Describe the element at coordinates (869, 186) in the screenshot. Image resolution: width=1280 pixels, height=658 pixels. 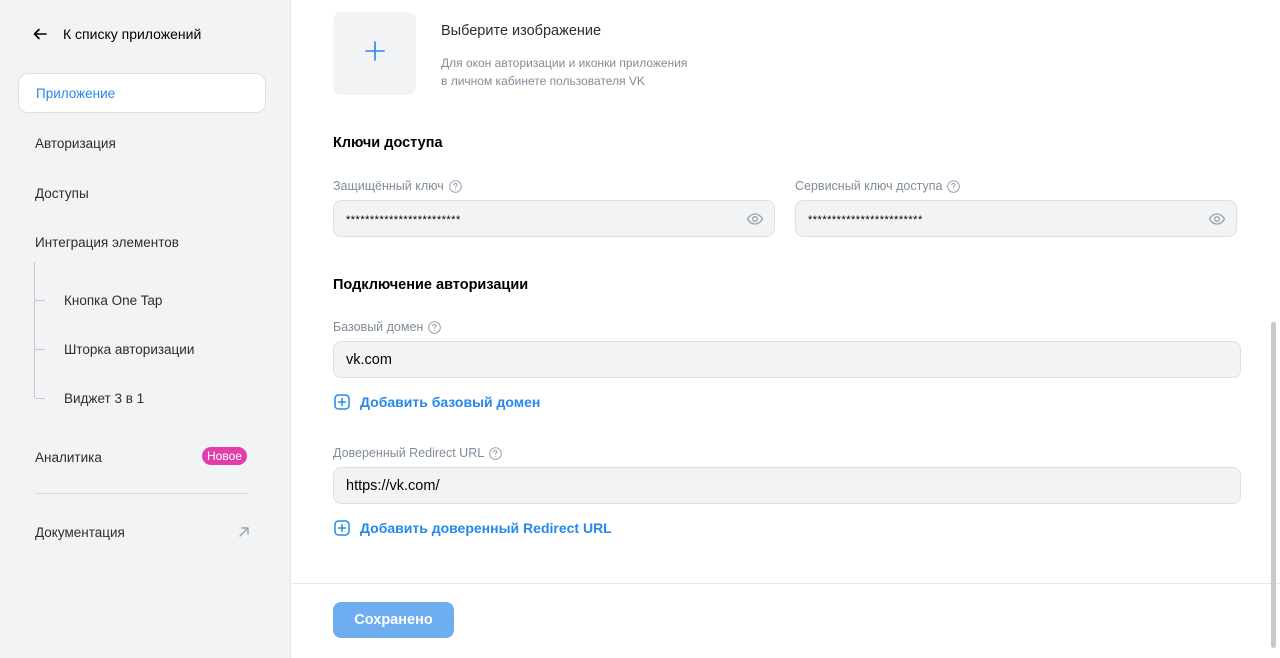
I see `label-text: Сервисный ключ доступа` at that location.